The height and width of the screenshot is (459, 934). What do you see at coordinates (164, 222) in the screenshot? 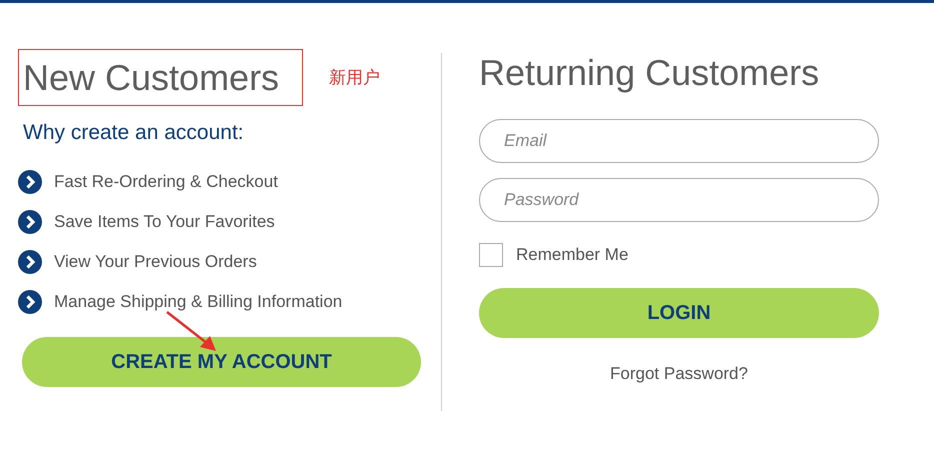
I see `benefit-text: Save Items To Your Favorites` at bounding box center [164, 222].